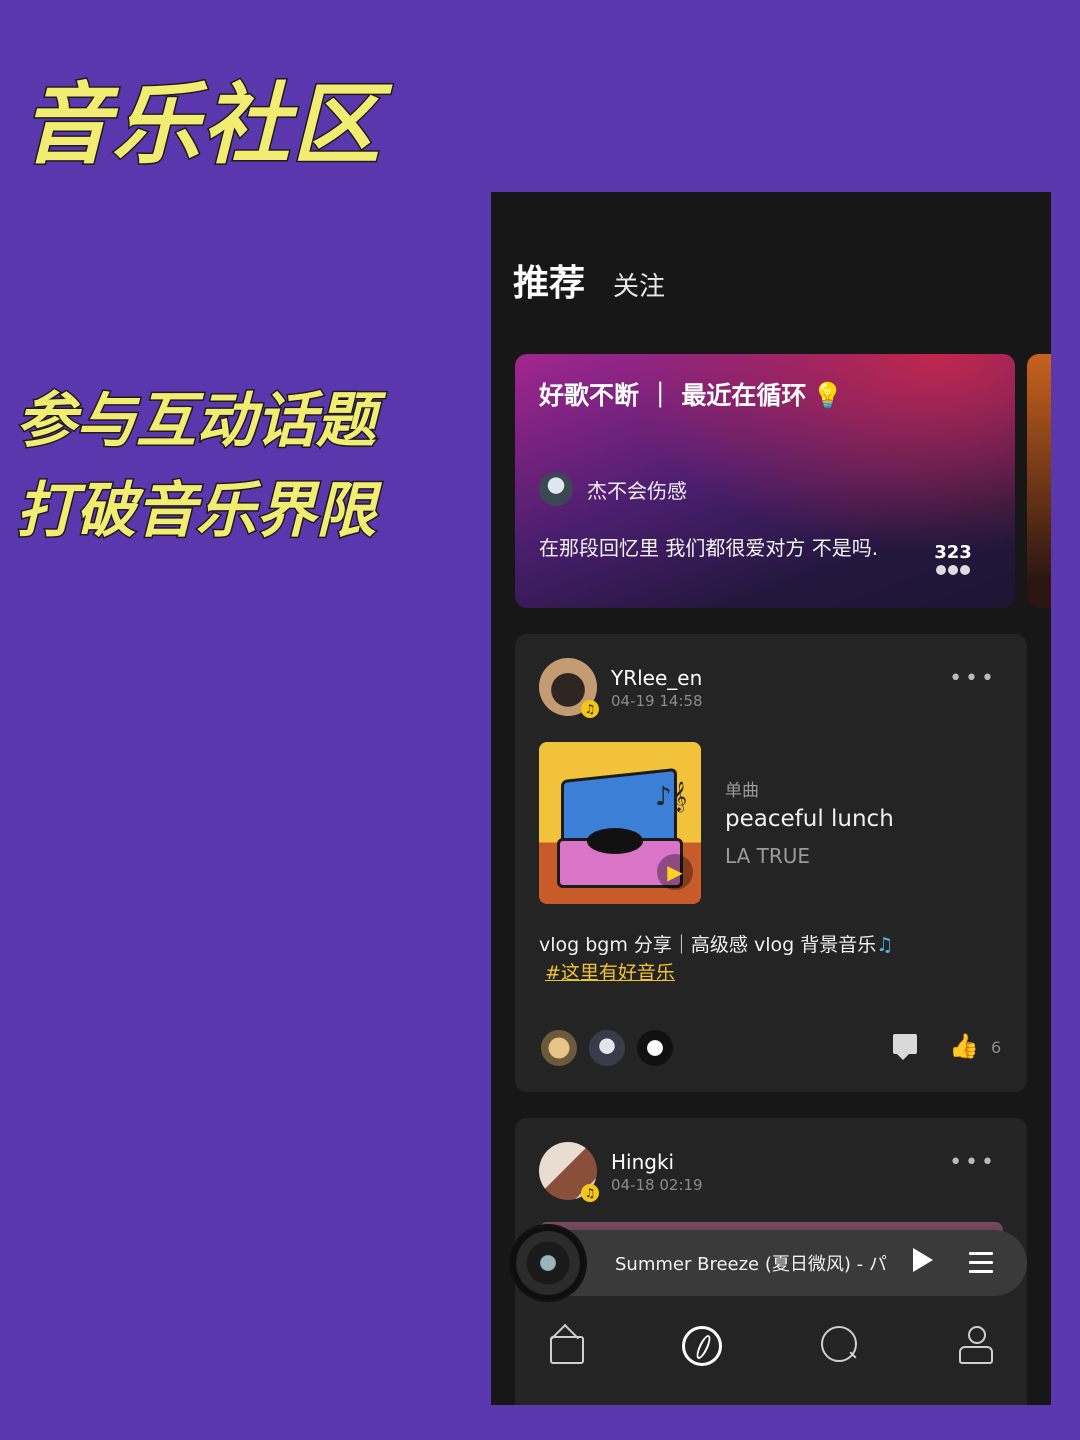  I want to click on participant-count: 323, so click(953, 558).